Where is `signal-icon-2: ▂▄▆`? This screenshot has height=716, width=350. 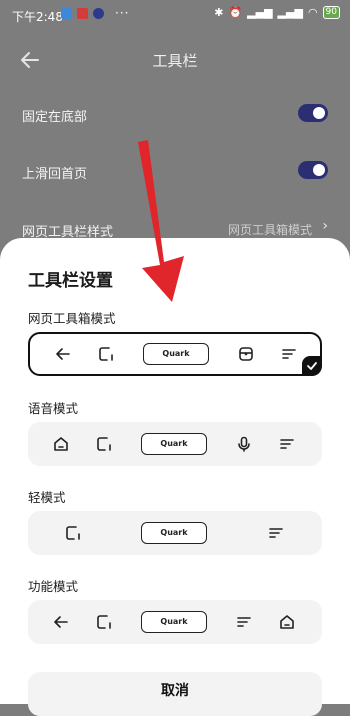
signal-icon-2: ▂▄▆ is located at coordinates (290, 12).